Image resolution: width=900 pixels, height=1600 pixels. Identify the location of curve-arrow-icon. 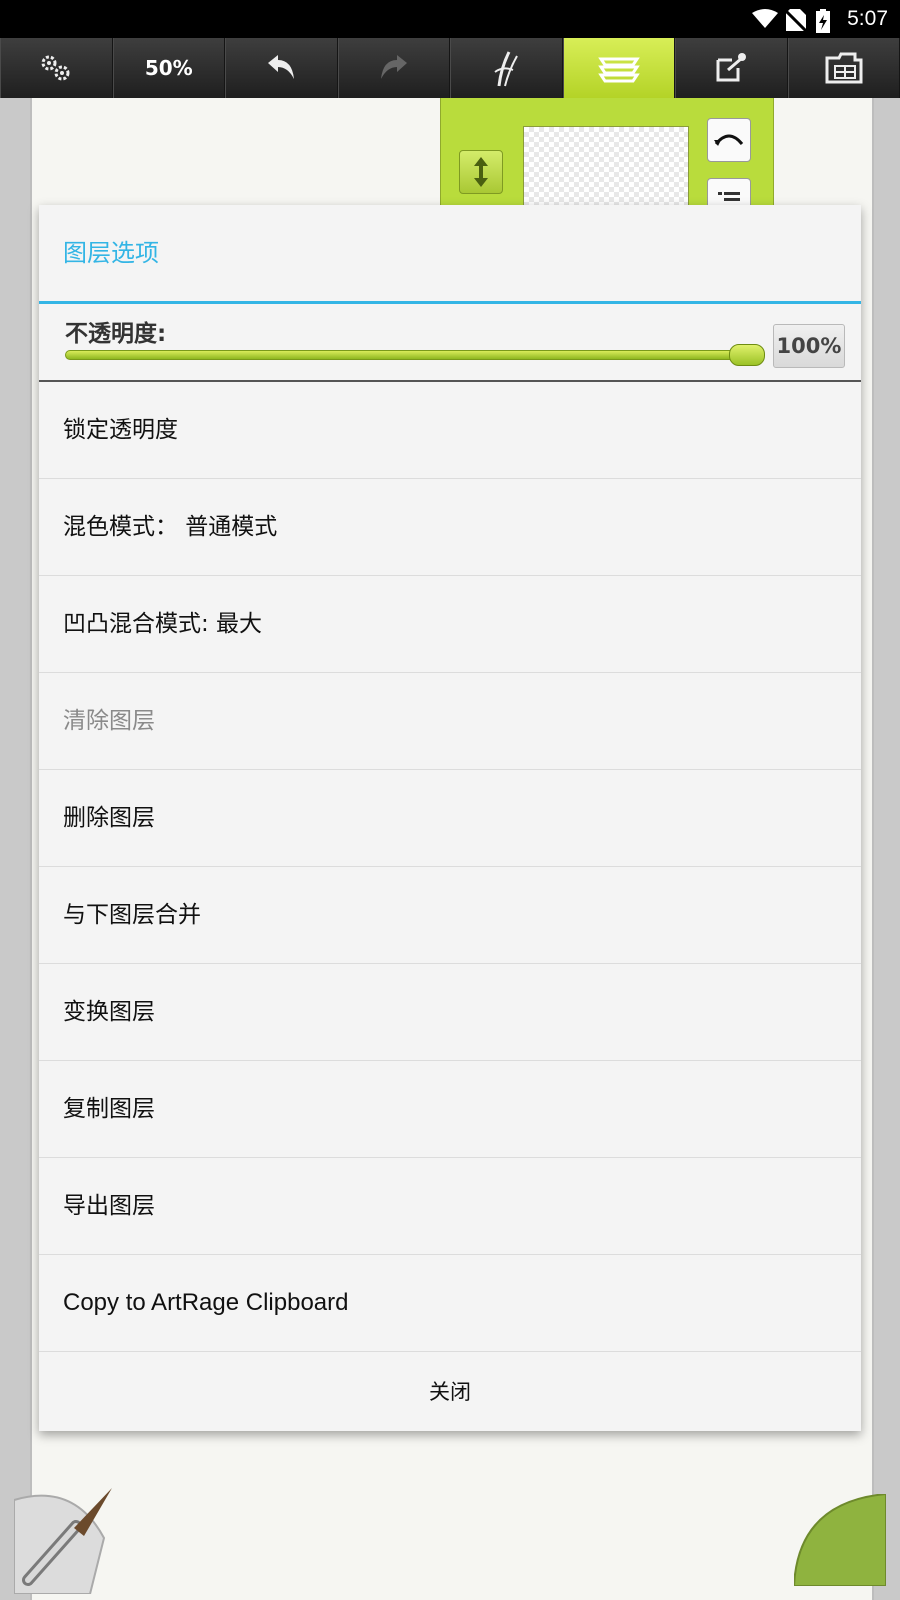
(729, 140).